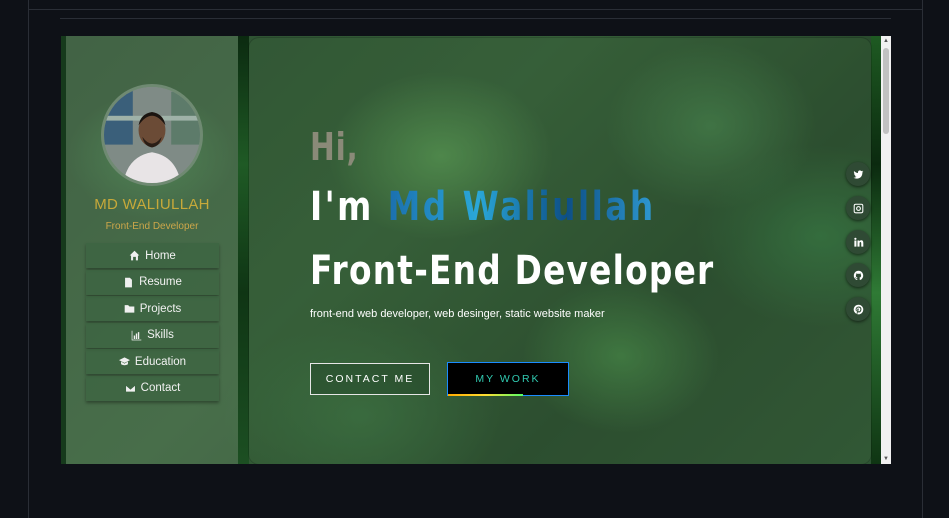 The image size is (949, 518). I want to click on nav-item-education: Education, so click(152, 361).